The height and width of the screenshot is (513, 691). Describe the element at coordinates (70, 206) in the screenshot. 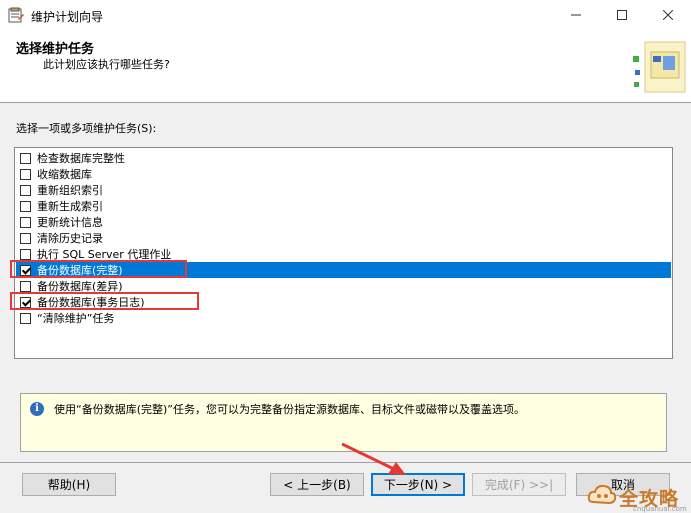

I see `task-label: 重新生成索引` at that location.